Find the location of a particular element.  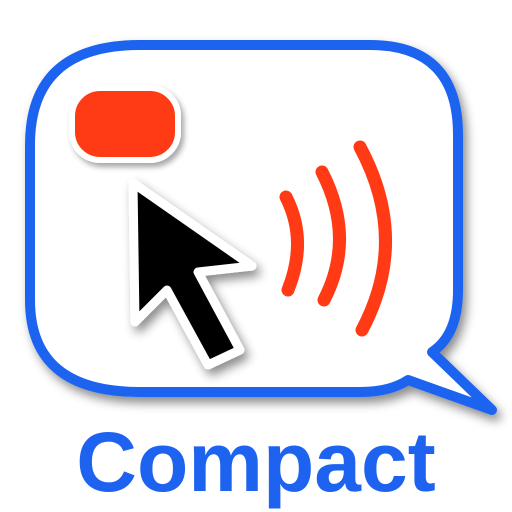

record-dot-shape is located at coordinates (125, 124).